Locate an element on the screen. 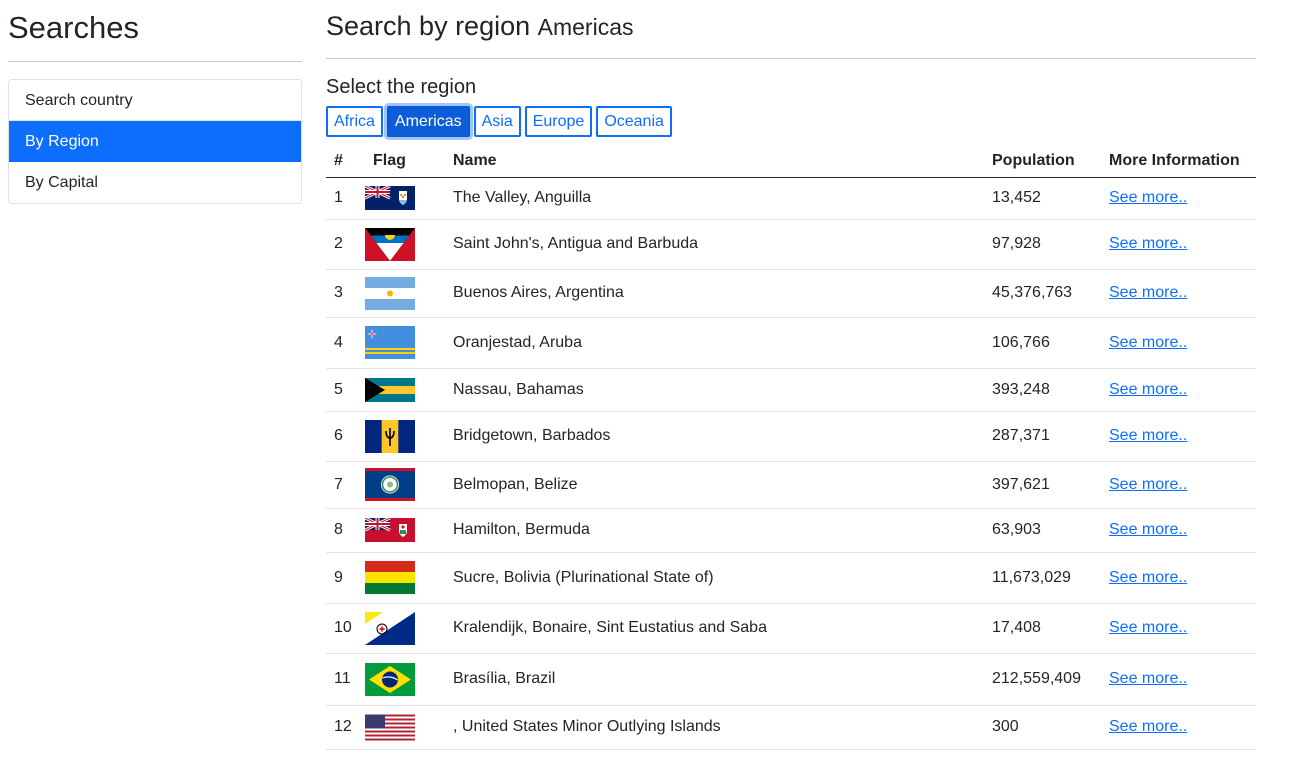 This screenshot has height=762, width=1292. country-name: Saint John's, Antigua and Barbuda is located at coordinates (714, 244).